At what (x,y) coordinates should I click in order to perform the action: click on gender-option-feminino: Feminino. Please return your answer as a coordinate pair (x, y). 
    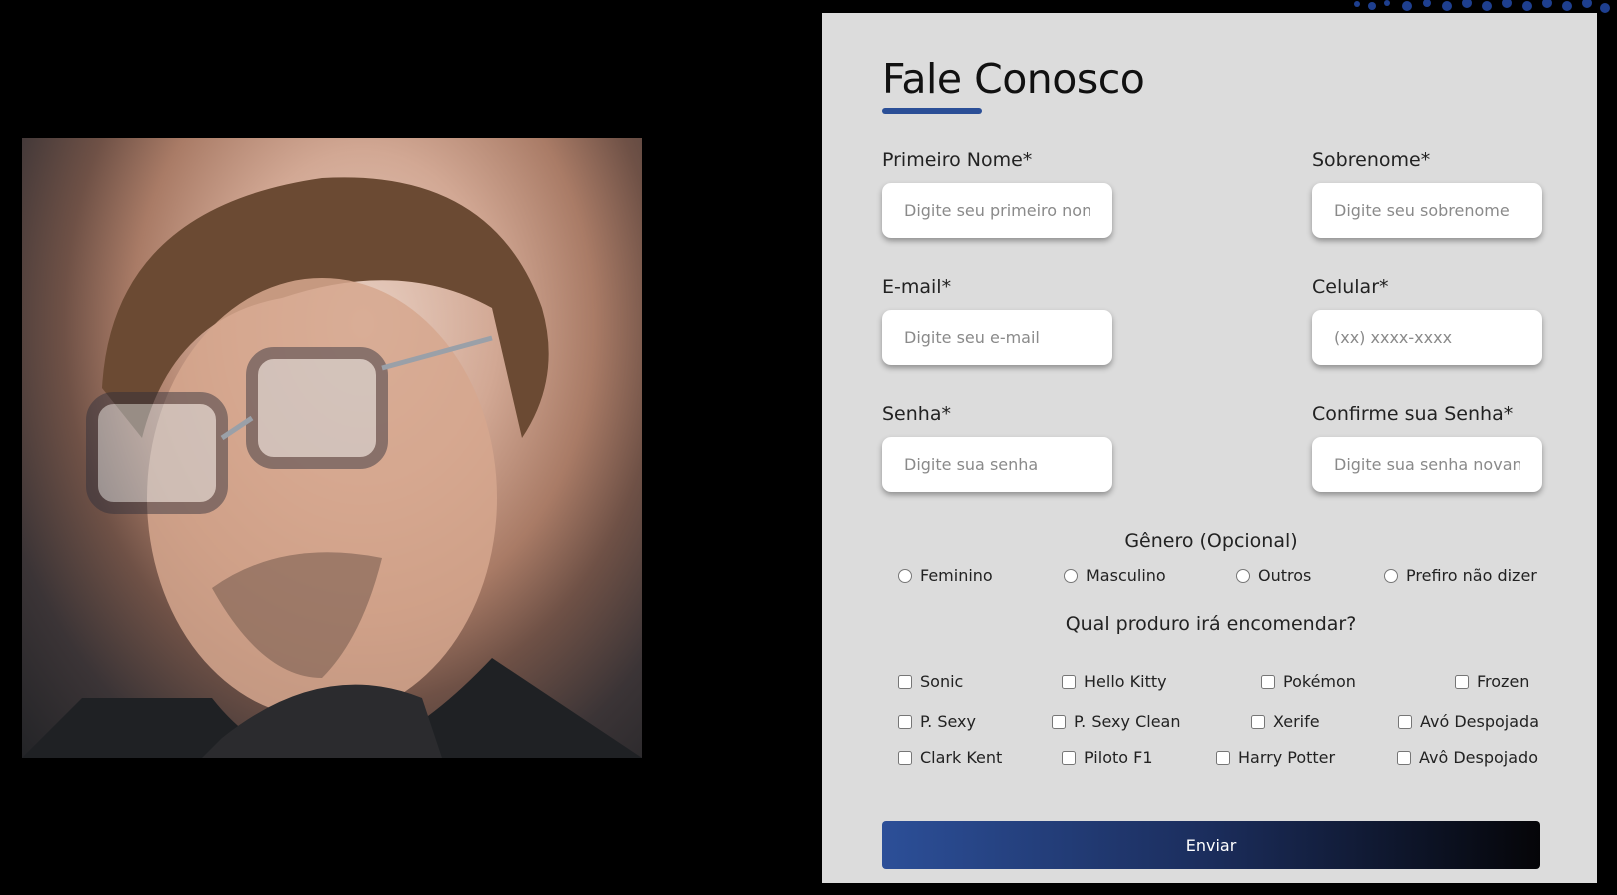
    Looking at the image, I should click on (945, 575).